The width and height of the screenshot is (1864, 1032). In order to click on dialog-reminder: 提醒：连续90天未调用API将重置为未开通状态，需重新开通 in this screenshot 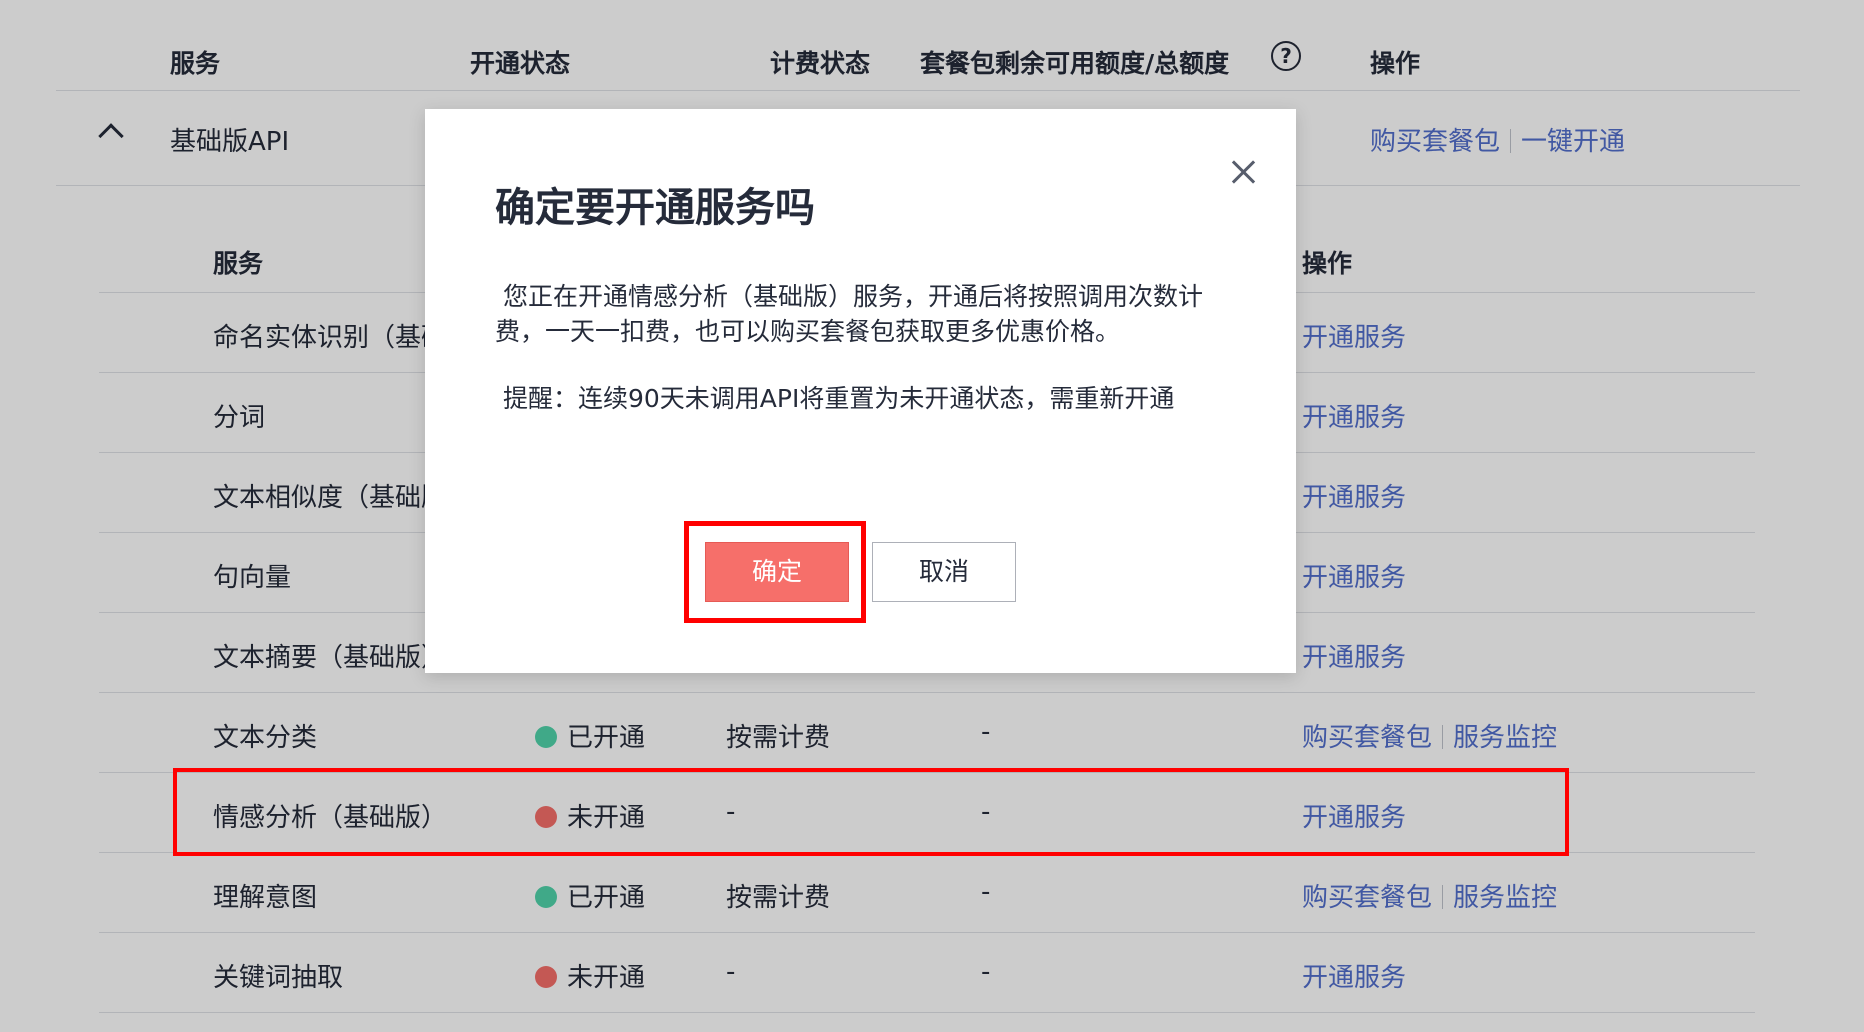, I will do `click(839, 398)`.